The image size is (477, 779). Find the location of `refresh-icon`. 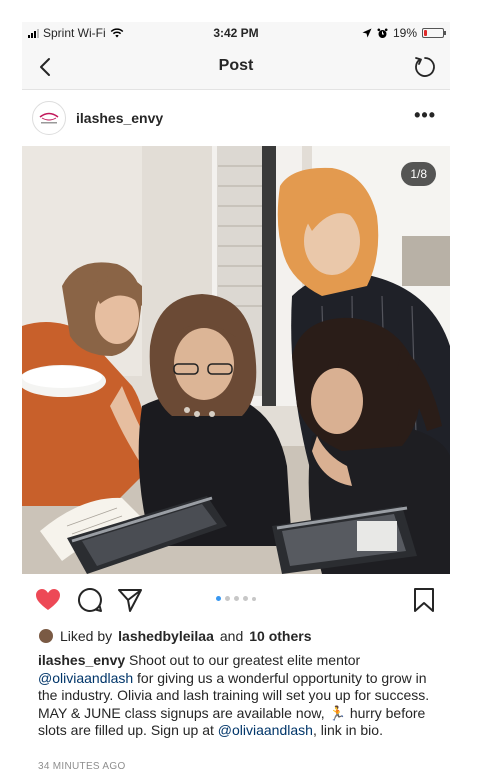

refresh-icon is located at coordinates (425, 67).